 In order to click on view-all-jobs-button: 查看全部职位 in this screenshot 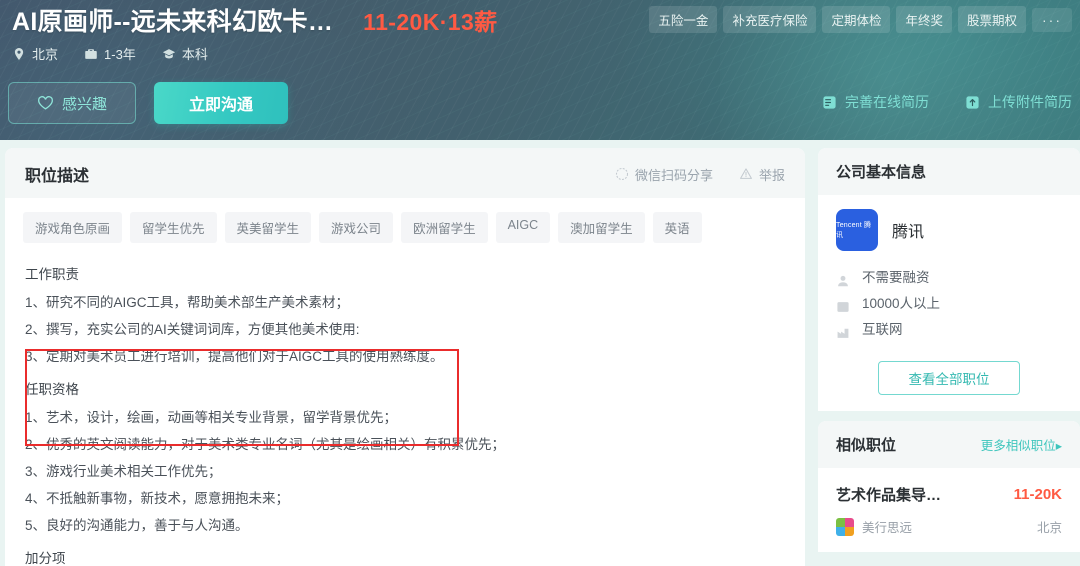, I will do `click(949, 378)`.